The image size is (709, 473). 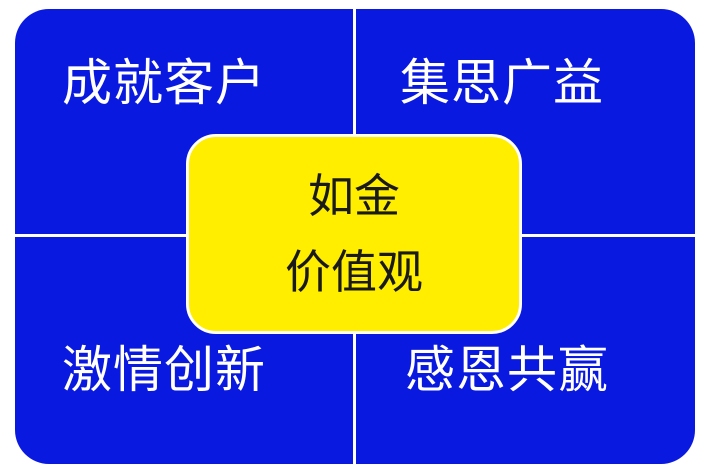 What do you see at coordinates (354, 196) in the screenshot?
I see `center-title-line1: 如金` at bounding box center [354, 196].